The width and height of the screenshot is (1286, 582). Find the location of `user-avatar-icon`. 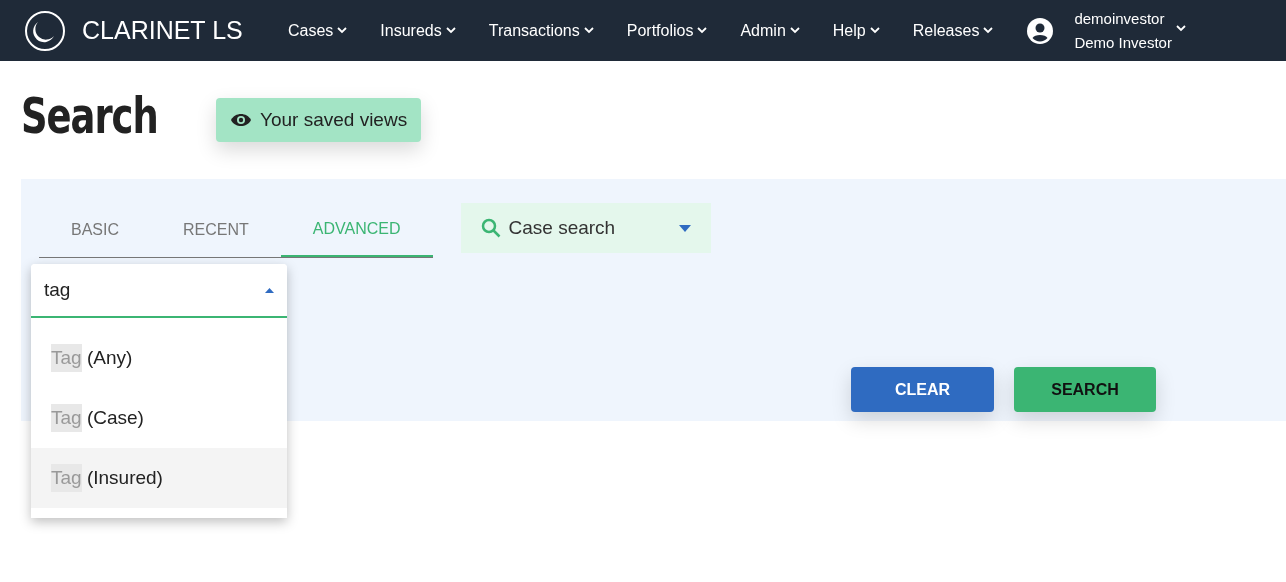

user-avatar-icon is located at coordinates (1040, 30).